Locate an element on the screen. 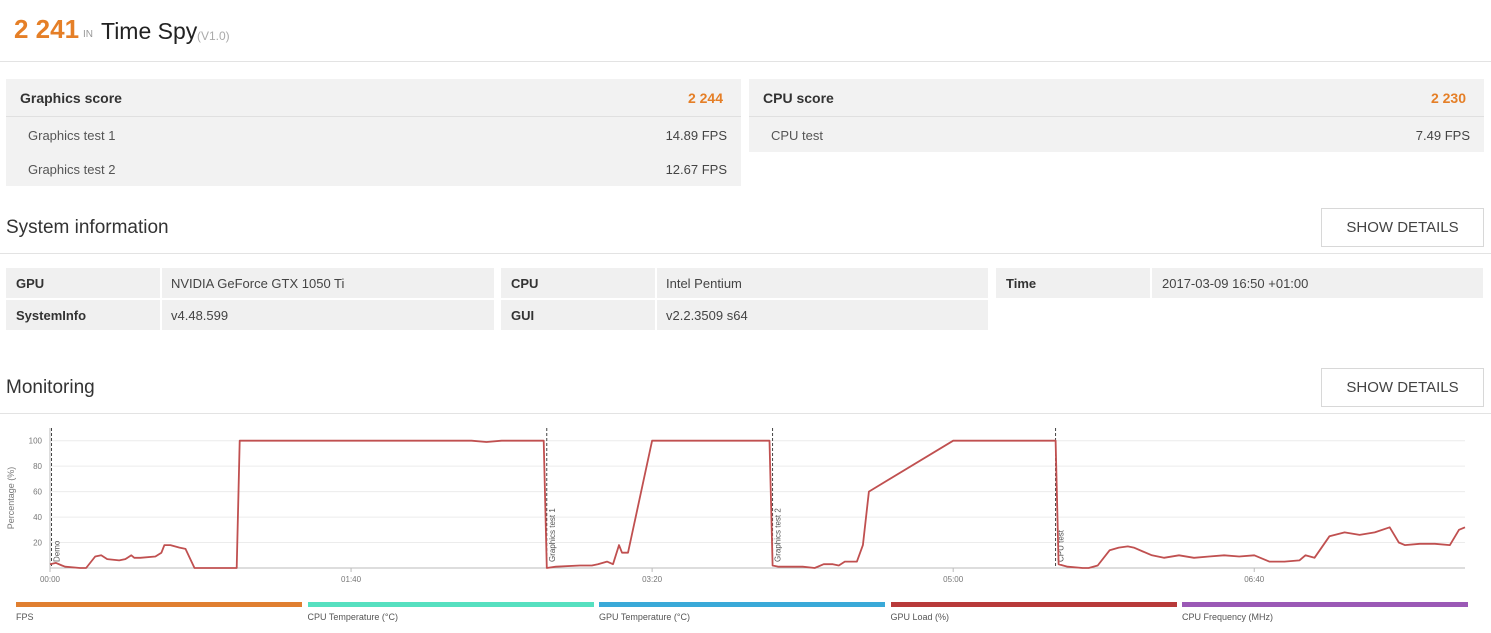  cpu-score-label: CPU score is located at coordinates (798, 98).